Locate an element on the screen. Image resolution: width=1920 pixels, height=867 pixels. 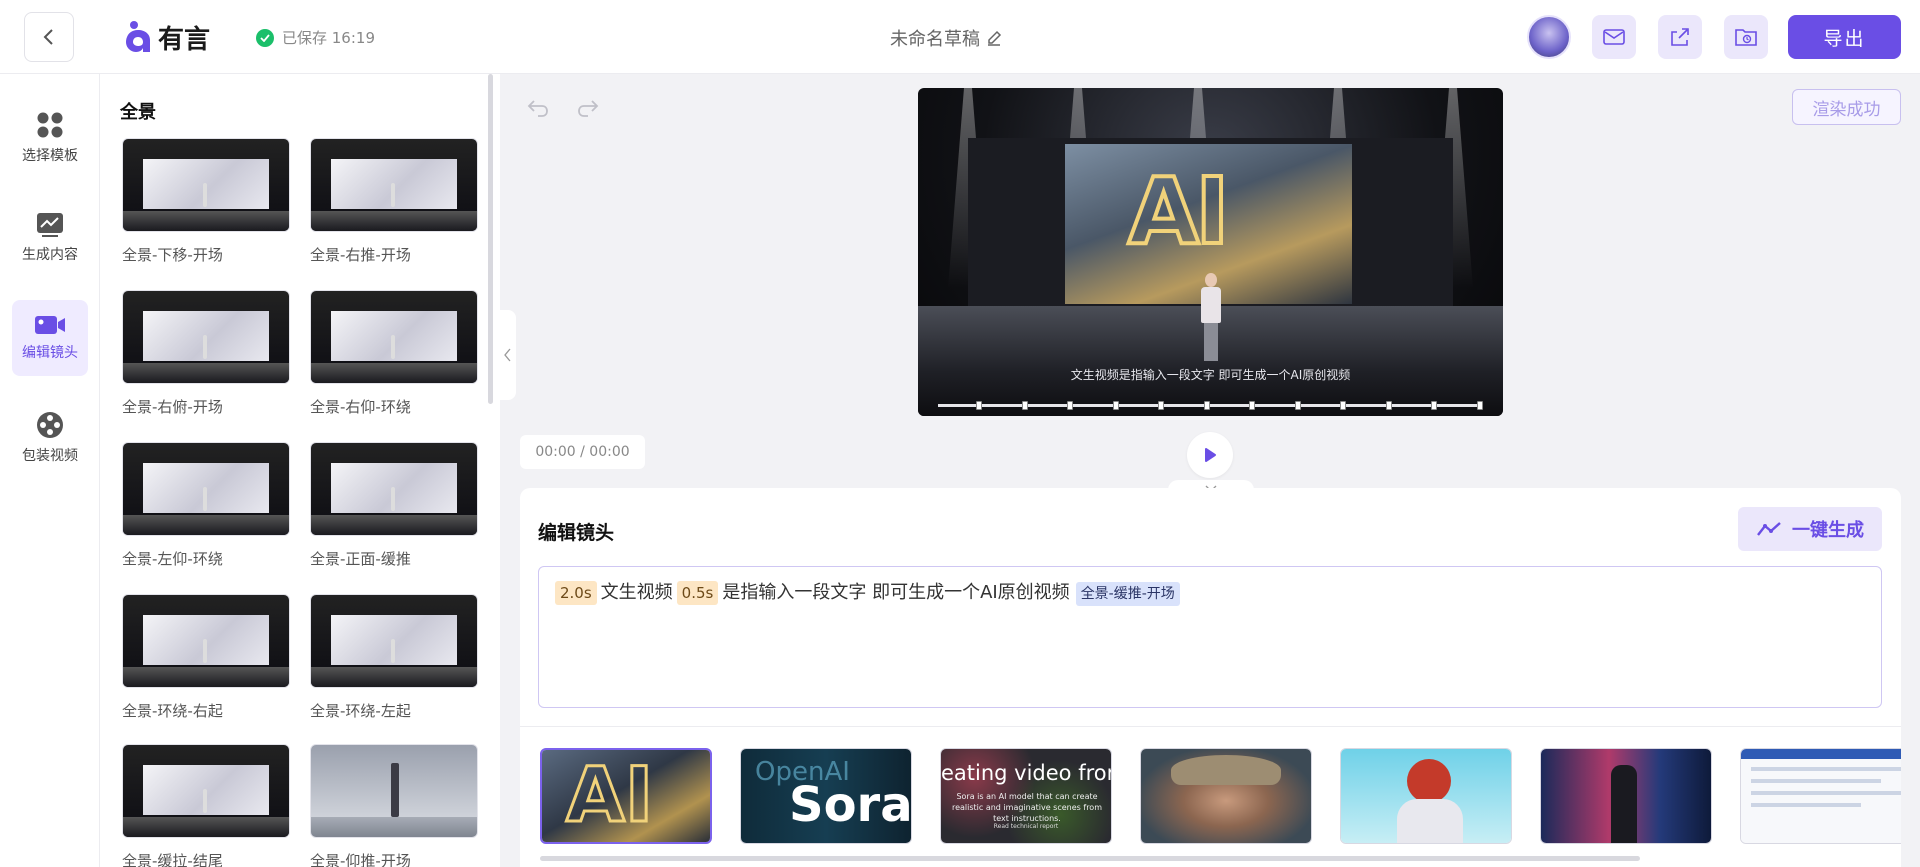
save-status: 已保存 16:19 is located at coordinates (315, 37).